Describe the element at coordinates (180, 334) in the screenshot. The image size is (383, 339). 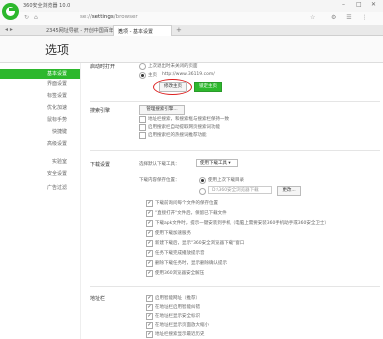
I see `addressbar-option-label: 地址栏搜索显示最近历史` at that location.